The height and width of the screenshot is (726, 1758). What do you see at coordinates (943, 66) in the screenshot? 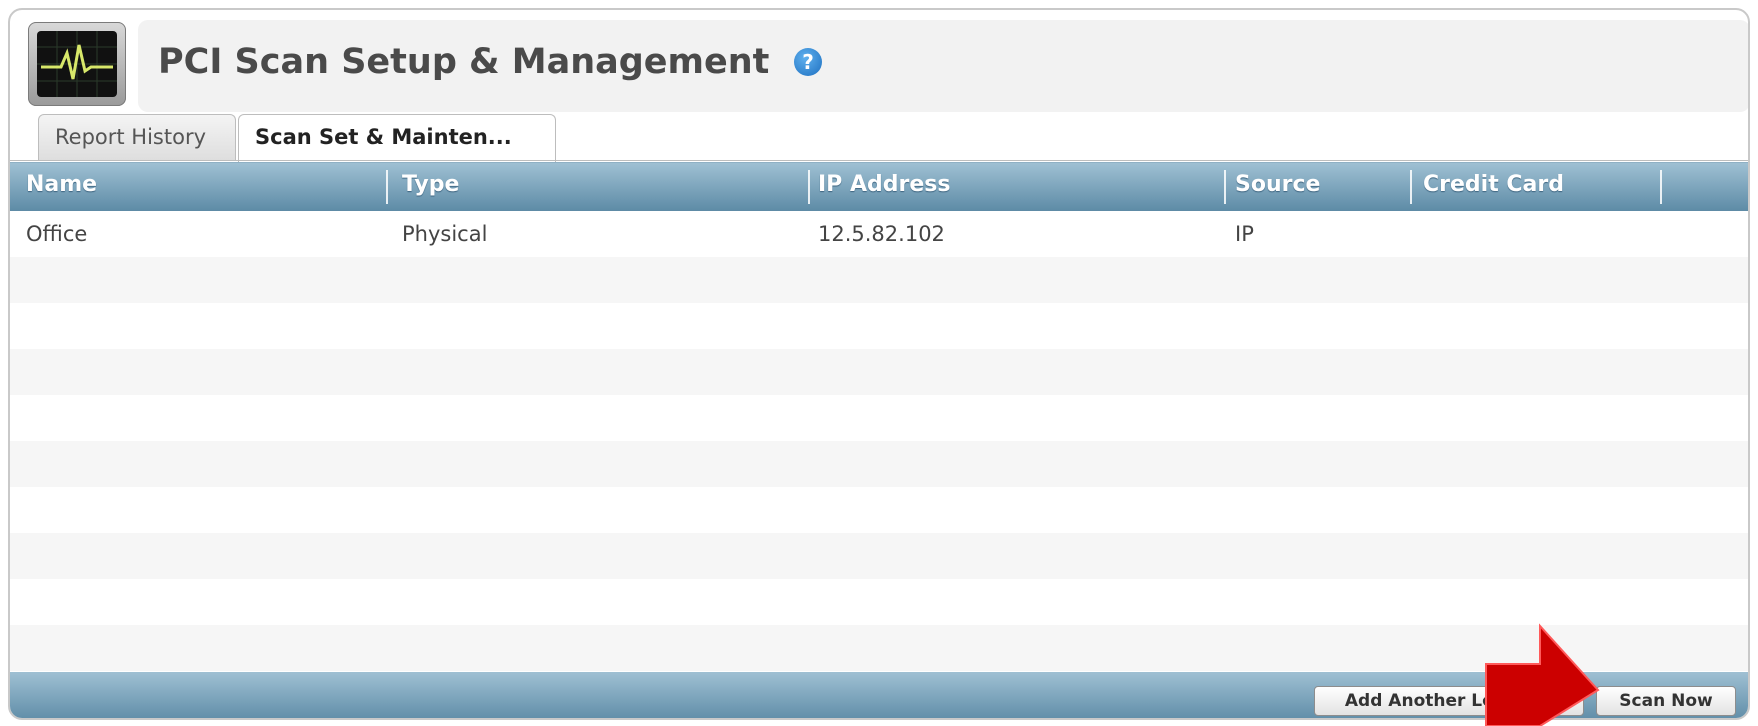
I see `title-bar: PCI Scan Setup & Management ?` at bounding box center [943, 66].